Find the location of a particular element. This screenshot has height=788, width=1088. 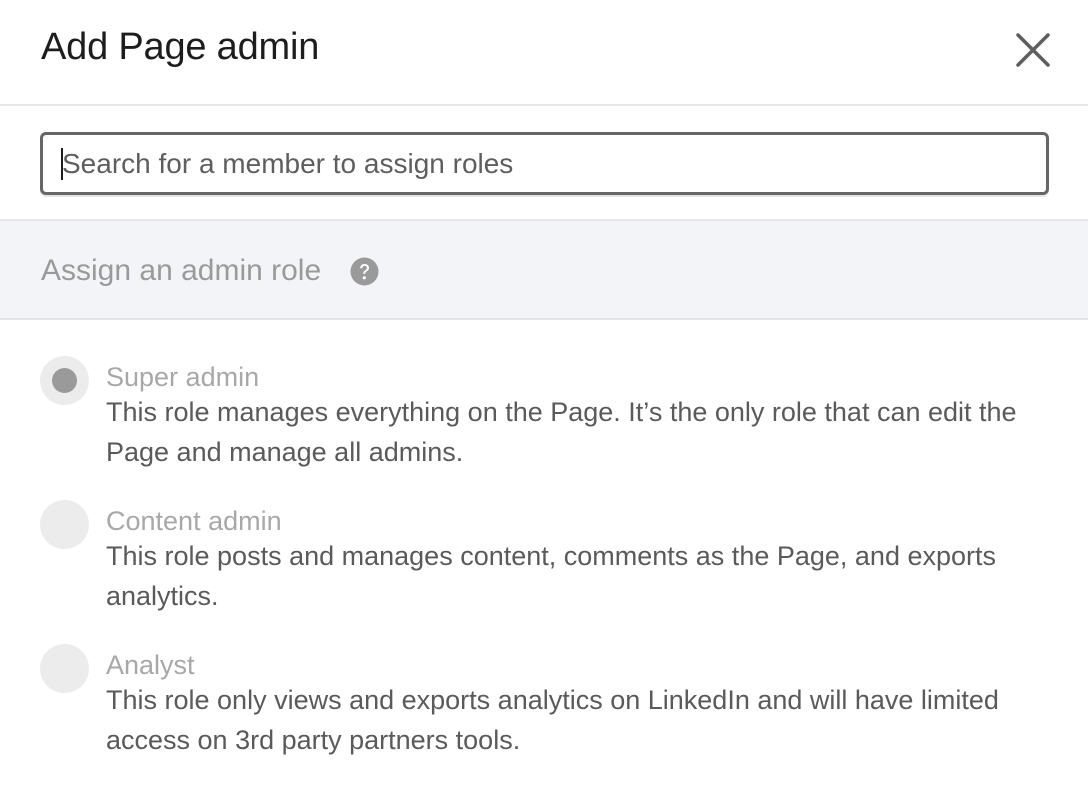

radio-content-admin is located at coordinates (64, 524).